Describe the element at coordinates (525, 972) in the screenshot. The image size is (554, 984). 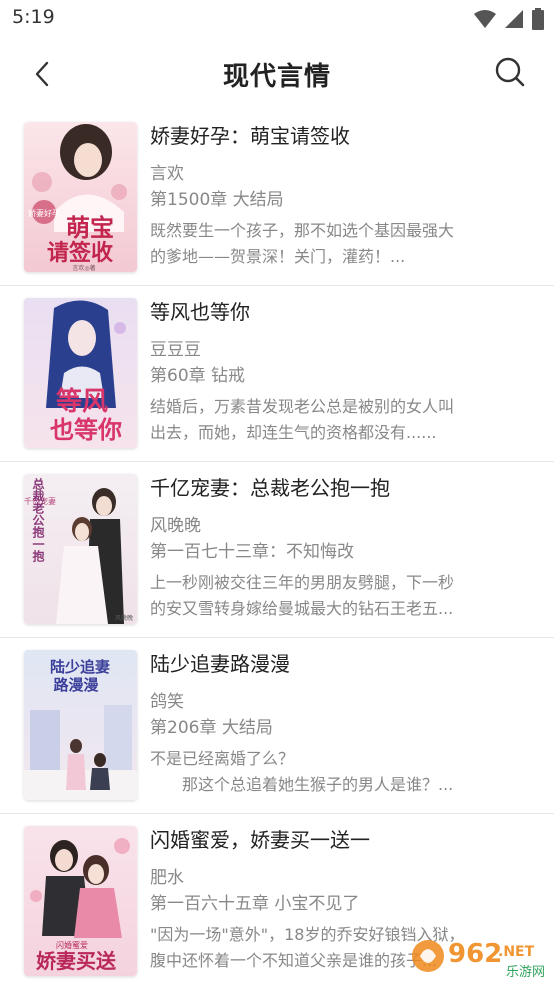
I see `watermark-text-sub: 乐游网` at that location.